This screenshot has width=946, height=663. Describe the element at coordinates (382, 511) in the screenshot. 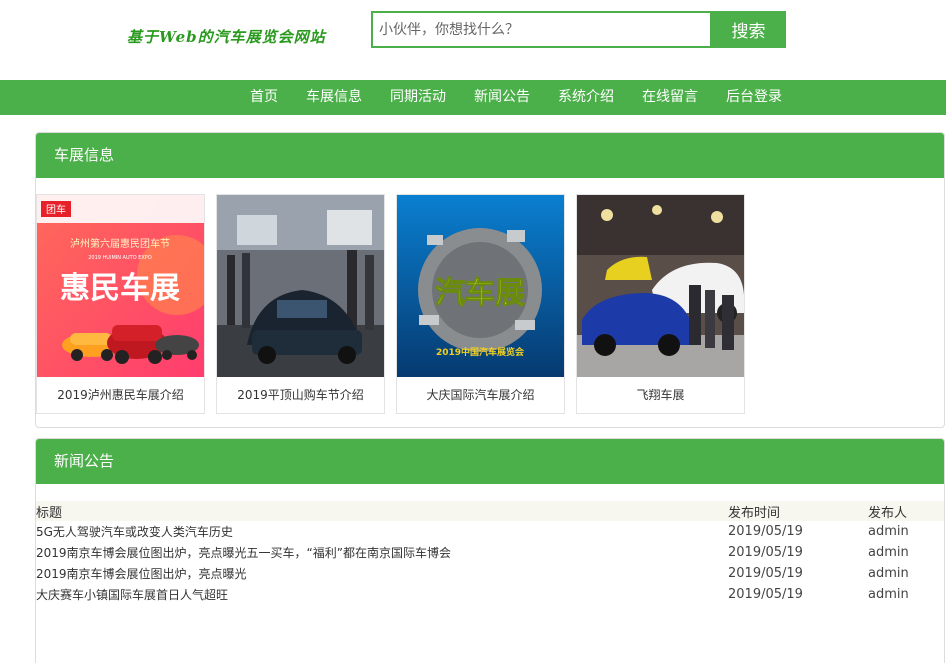

I see `column-header-title: 标题` at that location.